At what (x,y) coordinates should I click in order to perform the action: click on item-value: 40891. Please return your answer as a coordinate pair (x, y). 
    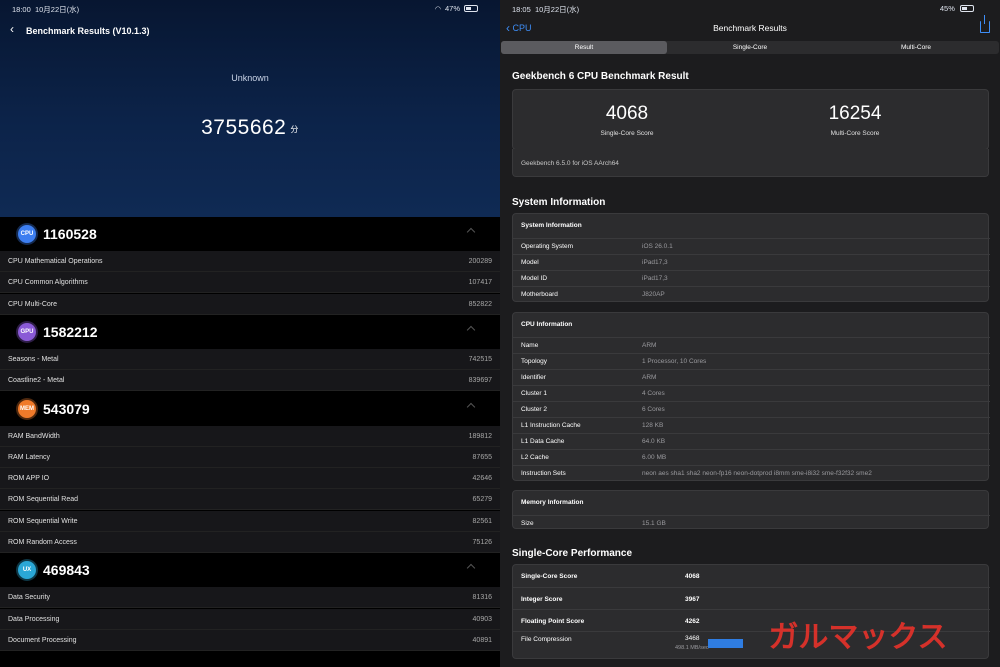
    Looking at the image, I should click on (482, 640).